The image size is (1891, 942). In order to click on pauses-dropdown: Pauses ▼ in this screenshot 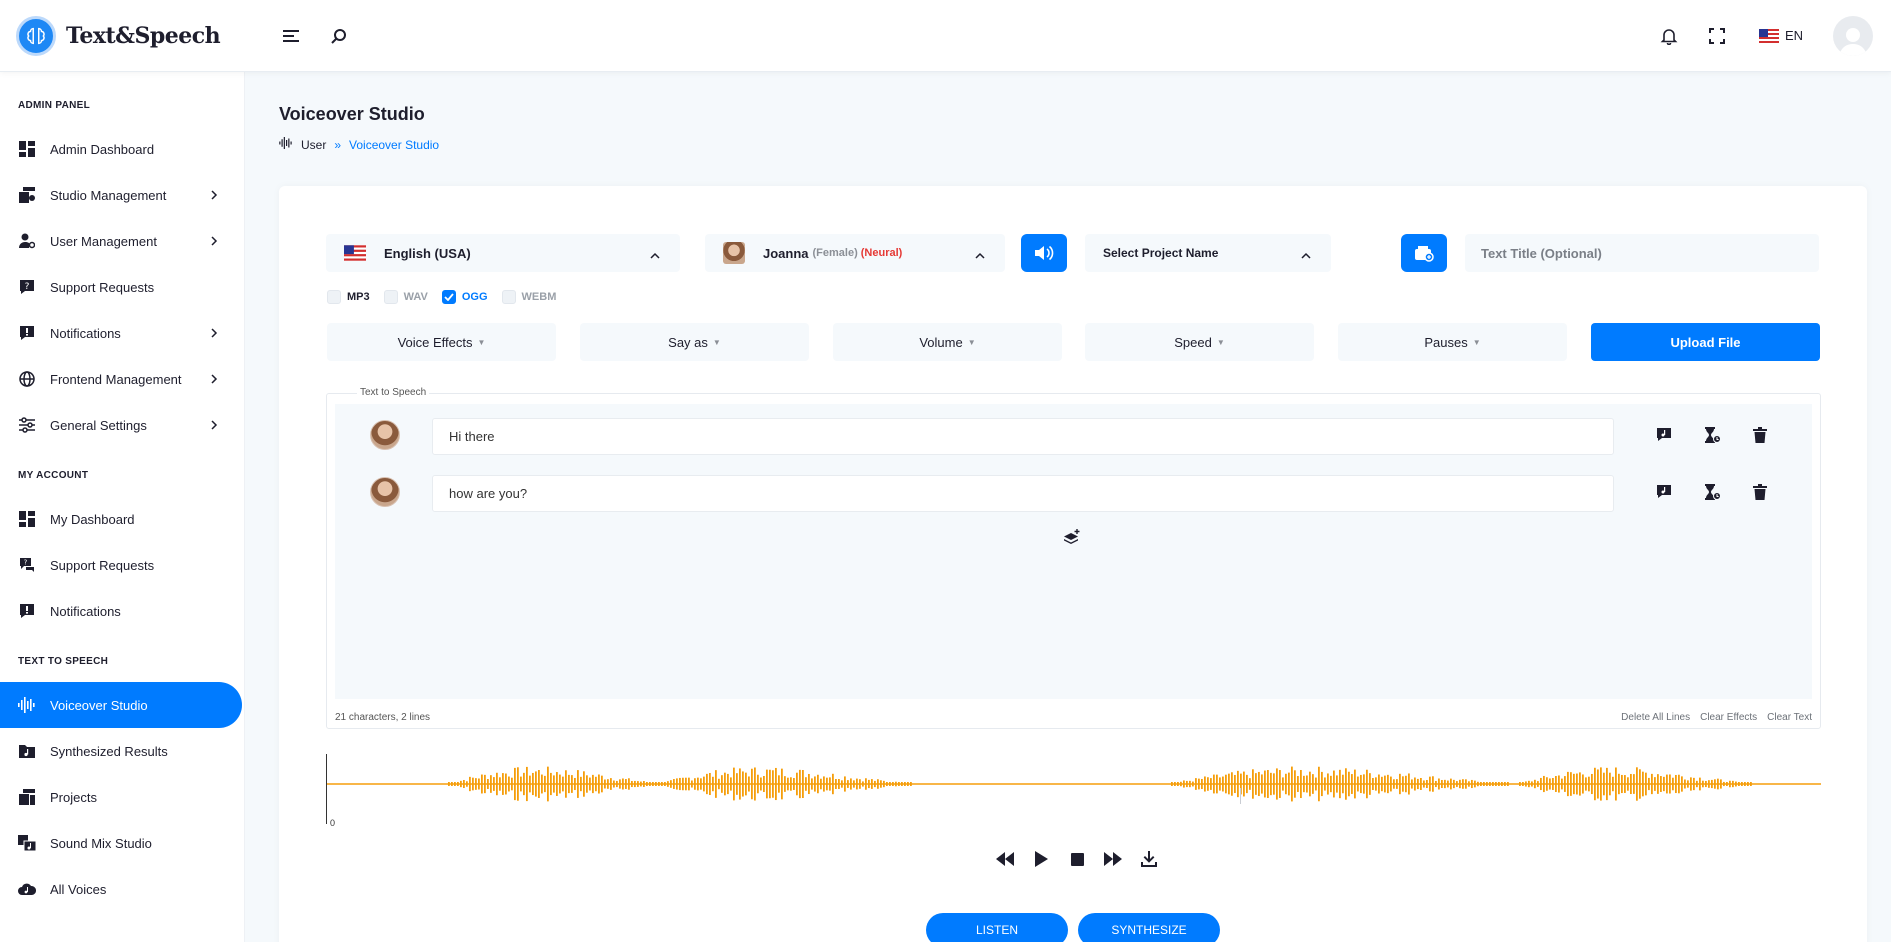, I will do `click(1452, 342)`.